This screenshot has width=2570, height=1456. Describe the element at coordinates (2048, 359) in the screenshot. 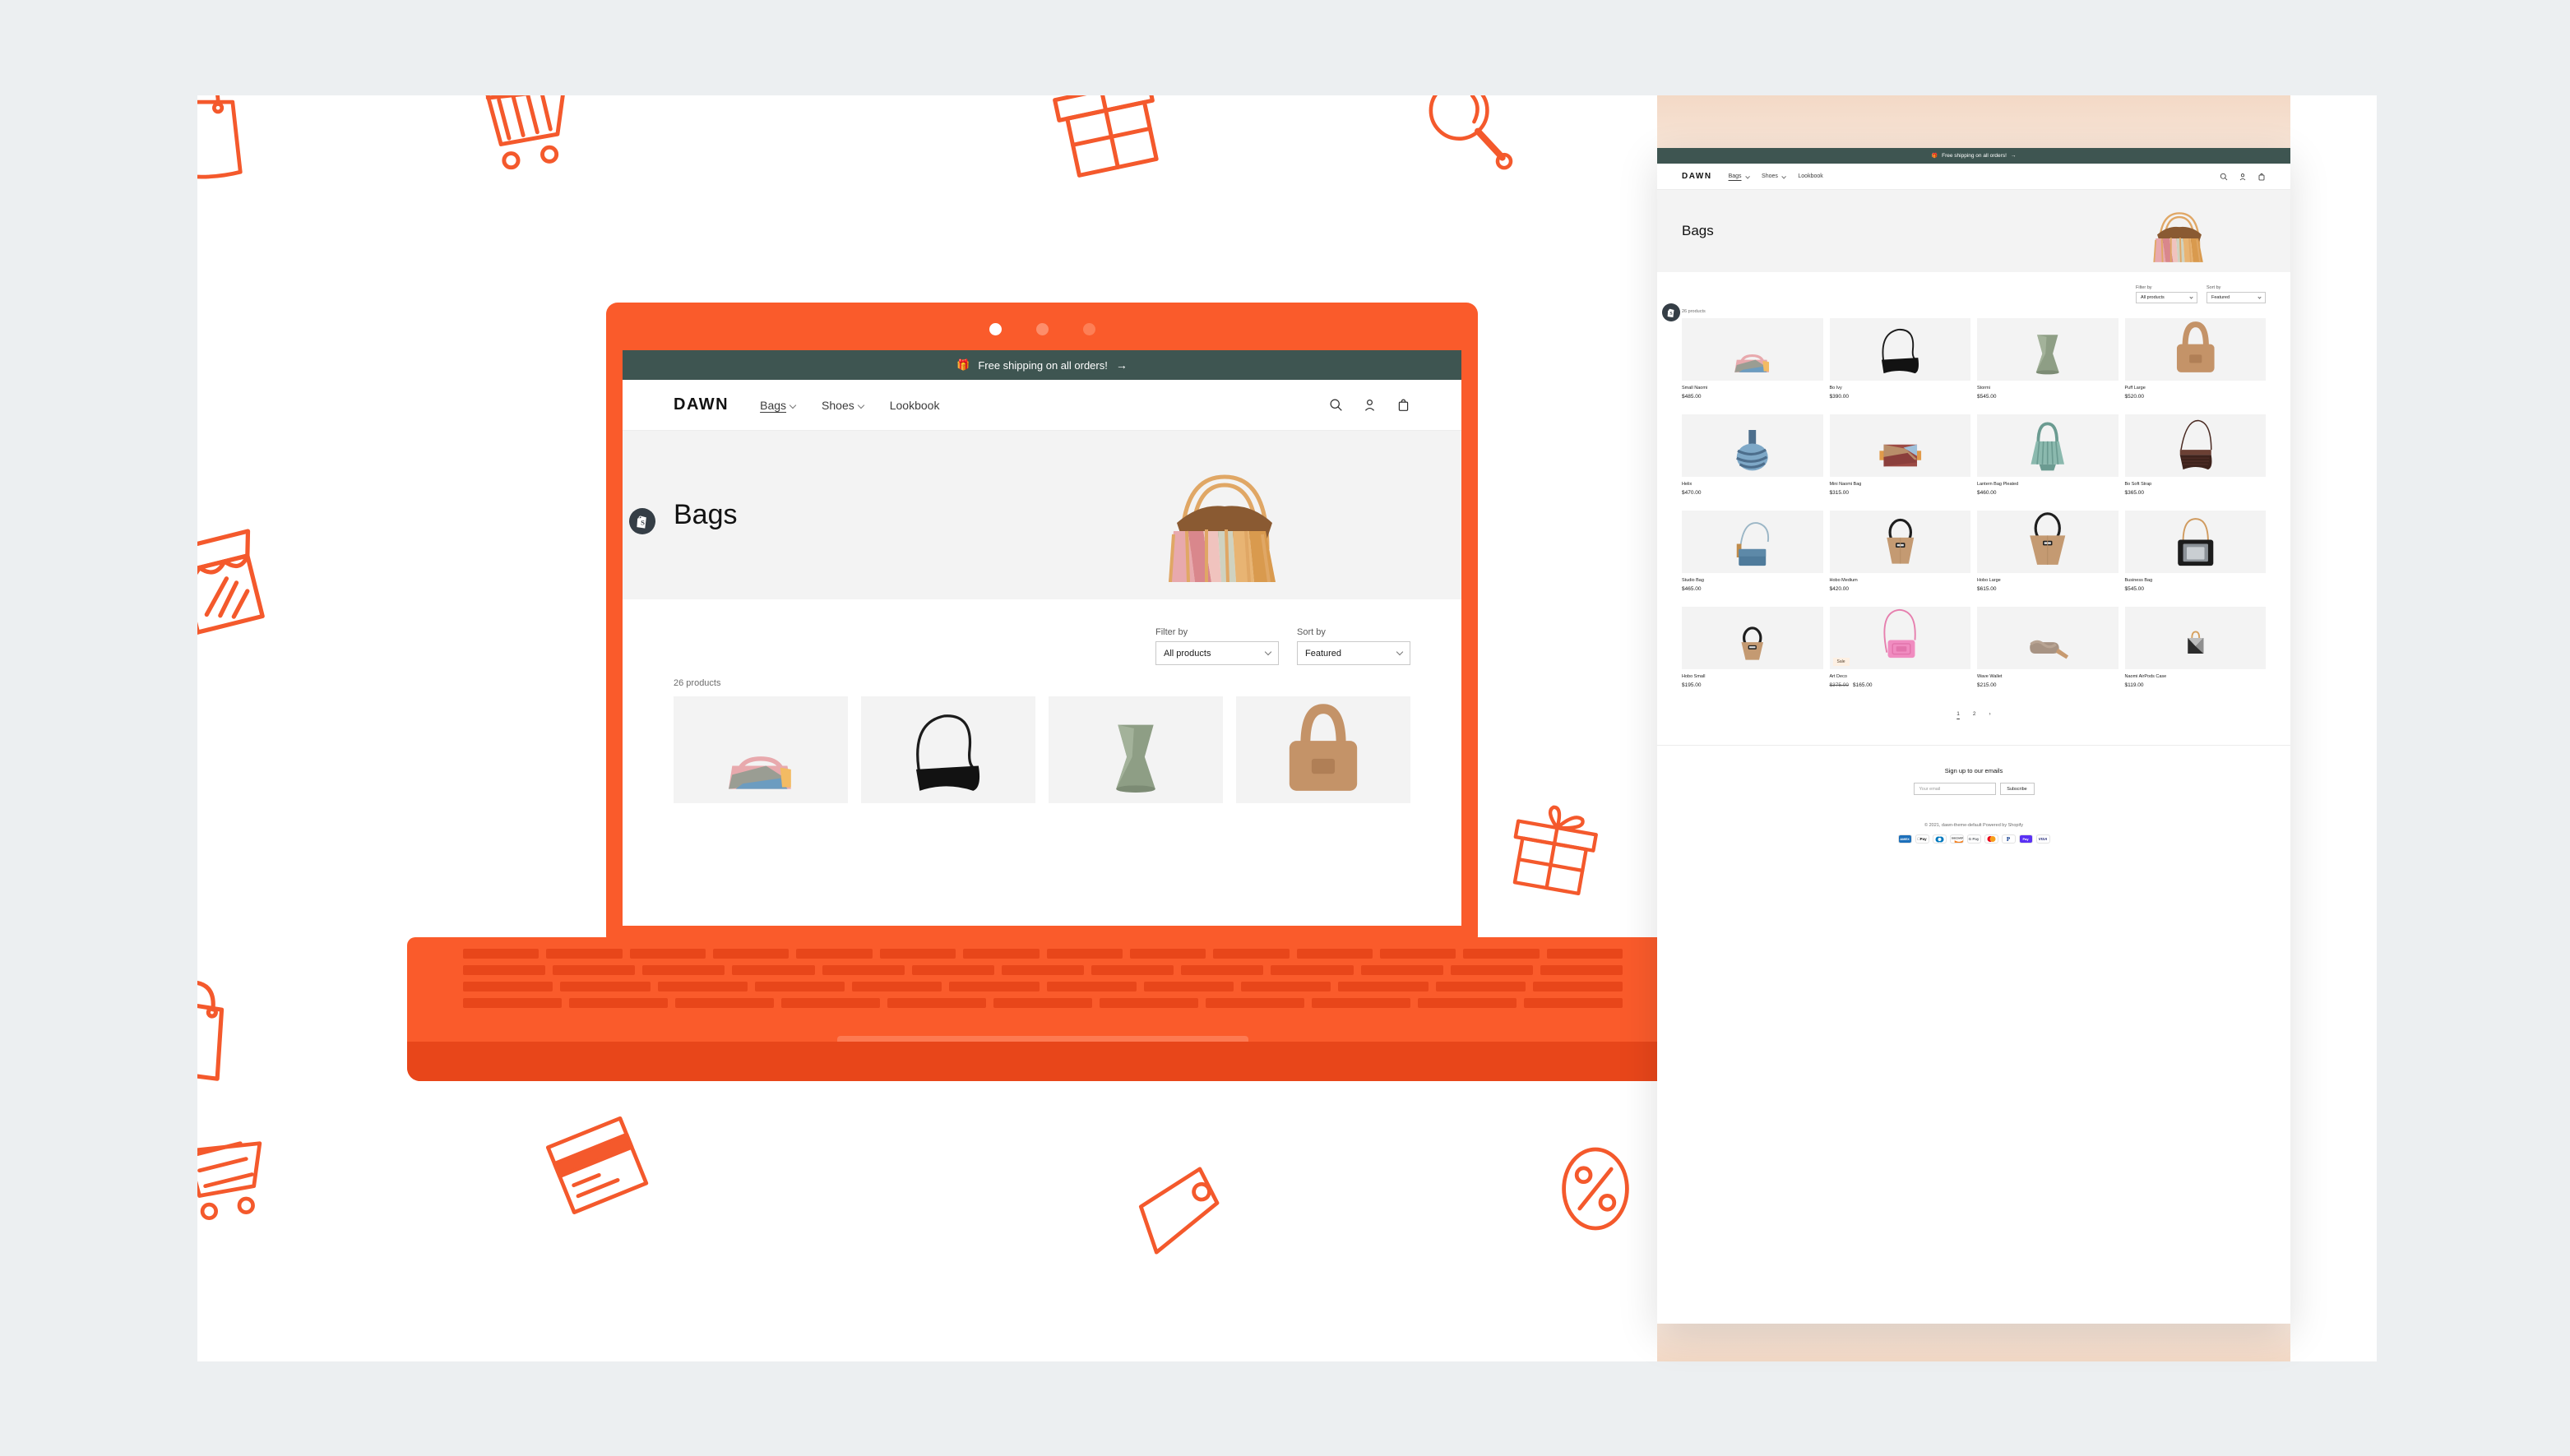

I see `product-card: Stormi $545.00` at that location.